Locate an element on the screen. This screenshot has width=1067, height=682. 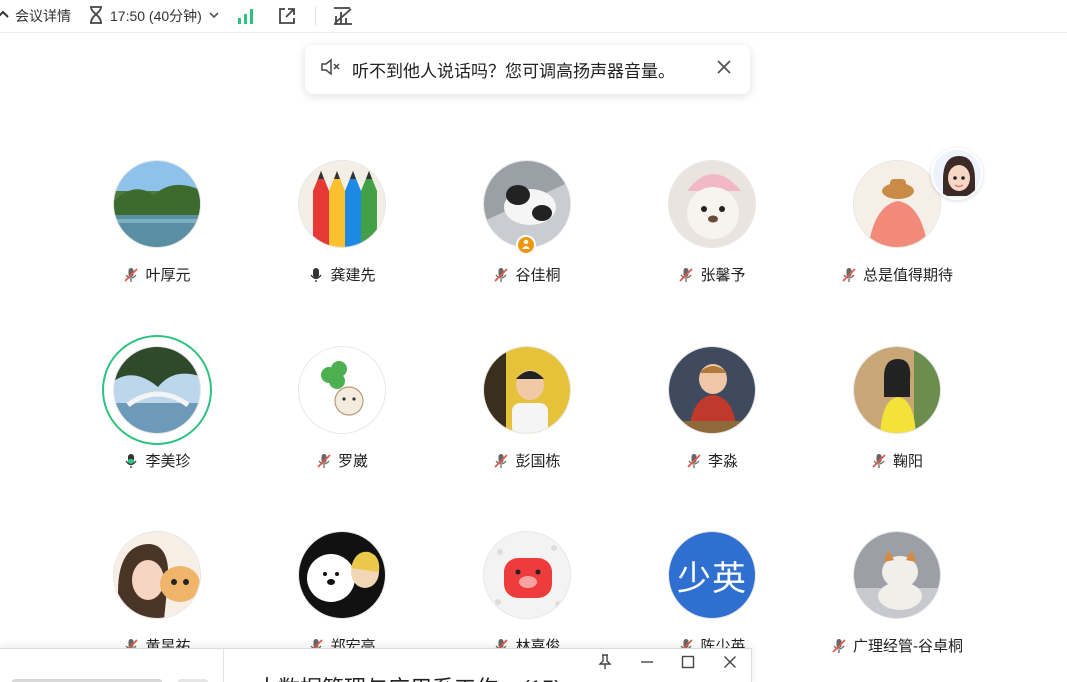
participant-tile: 张馨予 is located at coordinates (712, 235).